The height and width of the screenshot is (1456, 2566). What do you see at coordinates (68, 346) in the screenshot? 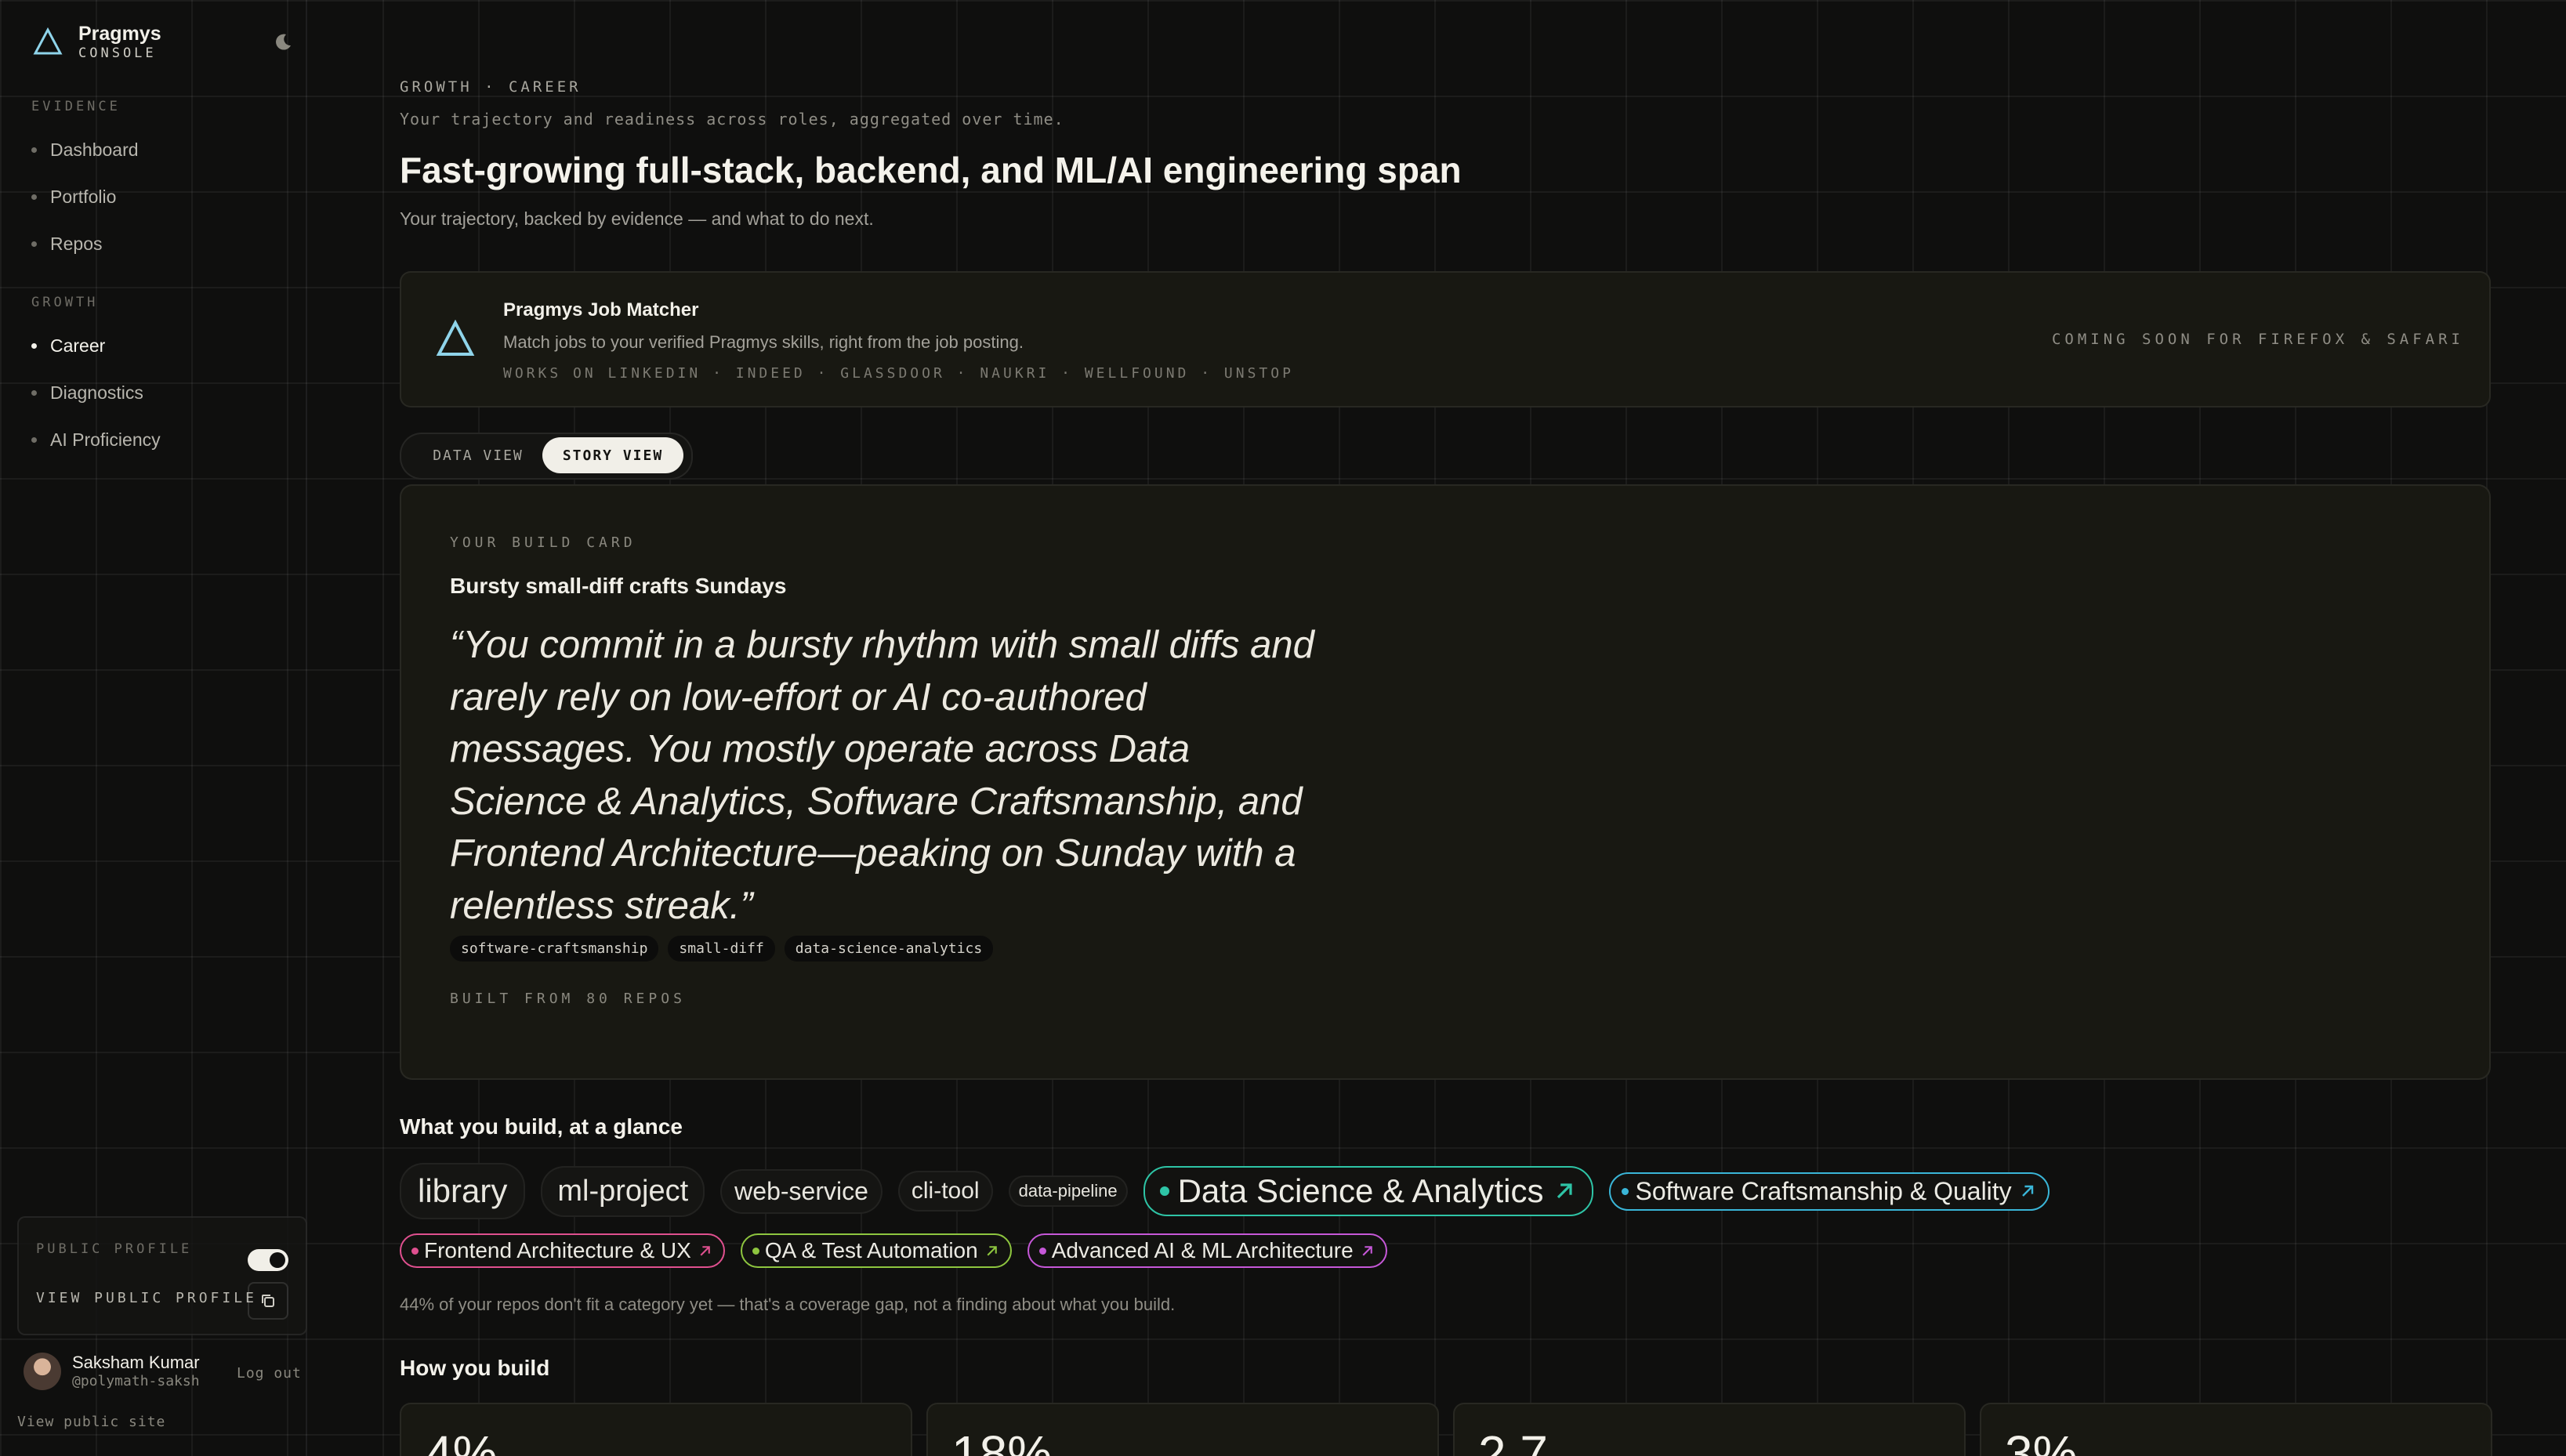
I see `sidebar-item-career: Career` at bounding box center [68, 346].